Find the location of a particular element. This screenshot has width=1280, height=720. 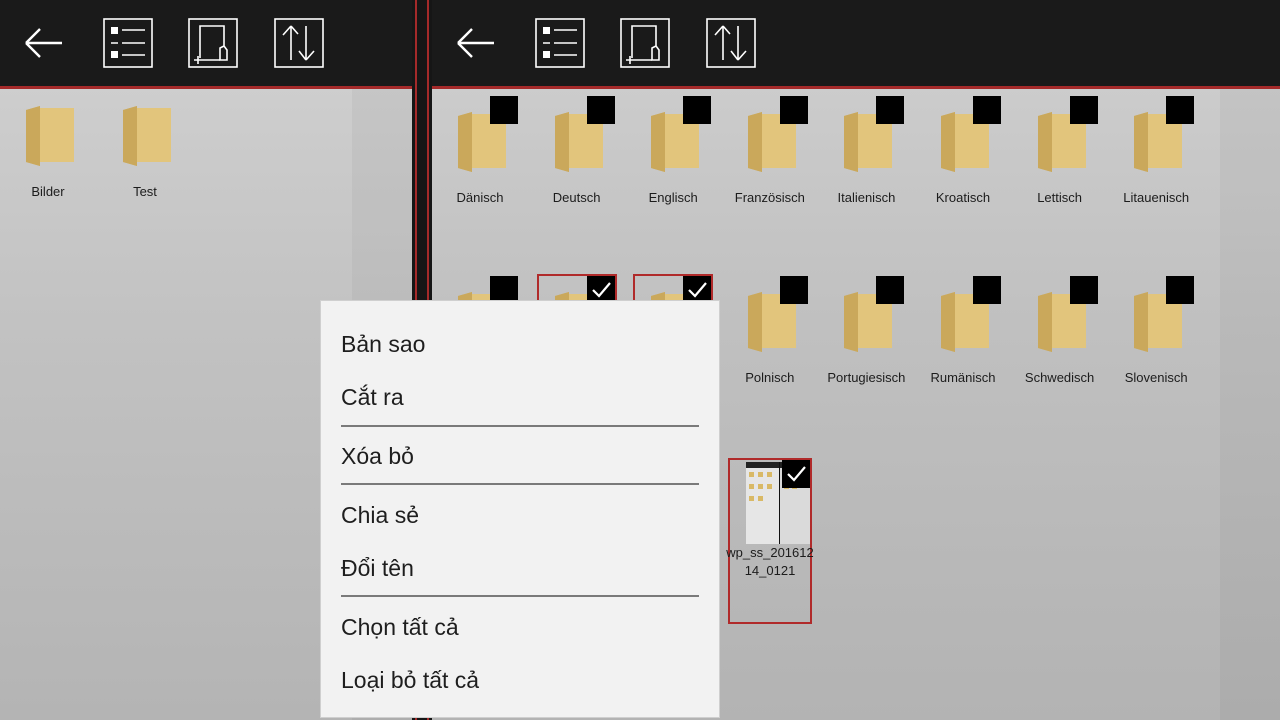

menu-item-select-all: Chọn tất cả is located at coordinates (520, 627).